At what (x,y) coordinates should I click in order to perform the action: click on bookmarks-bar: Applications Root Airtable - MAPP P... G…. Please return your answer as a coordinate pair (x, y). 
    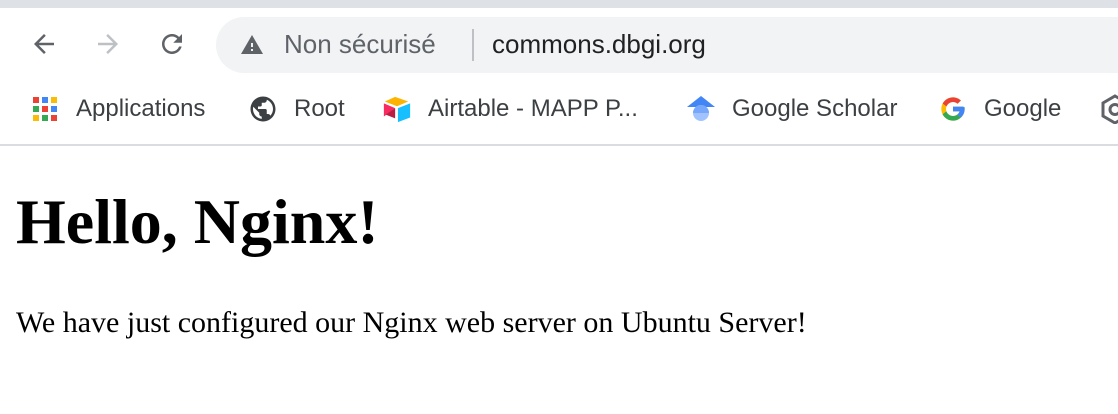
    Looking at the image, I should click on (559, 113).